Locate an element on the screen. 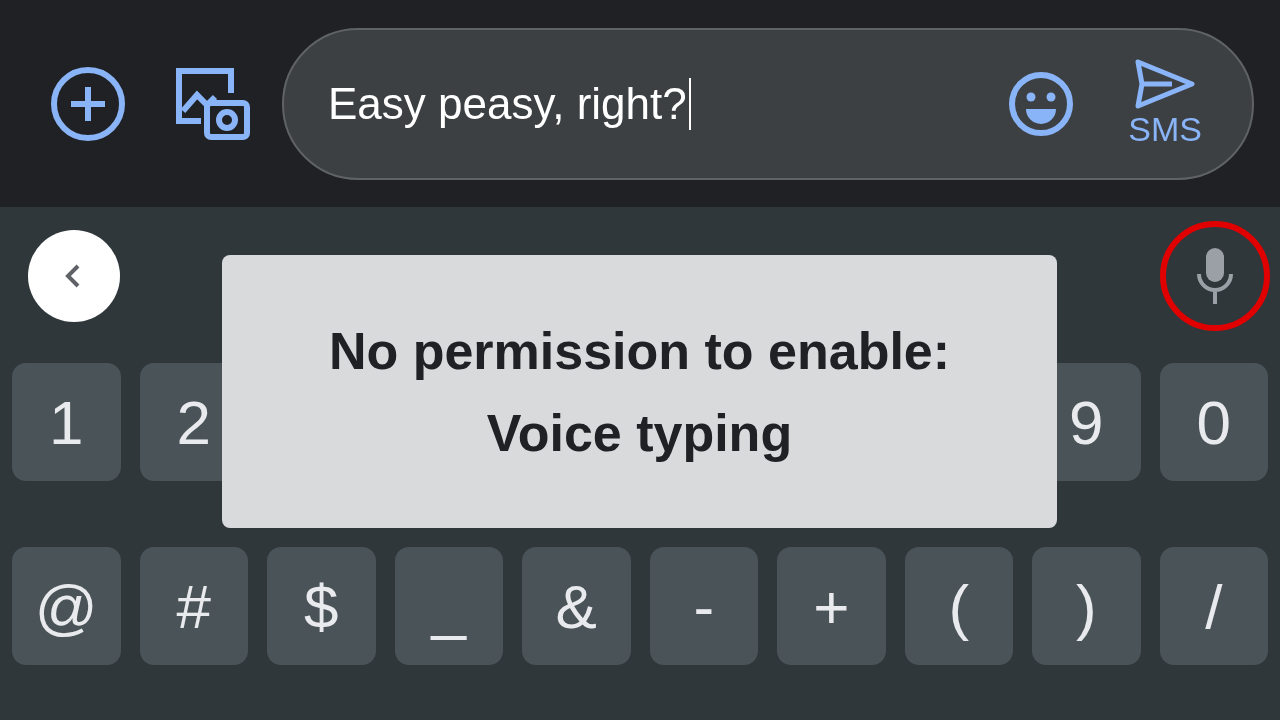 The width and height of the screenshot is (1280, 720). keyboard-key: _ is located at coordinates (448, 606).